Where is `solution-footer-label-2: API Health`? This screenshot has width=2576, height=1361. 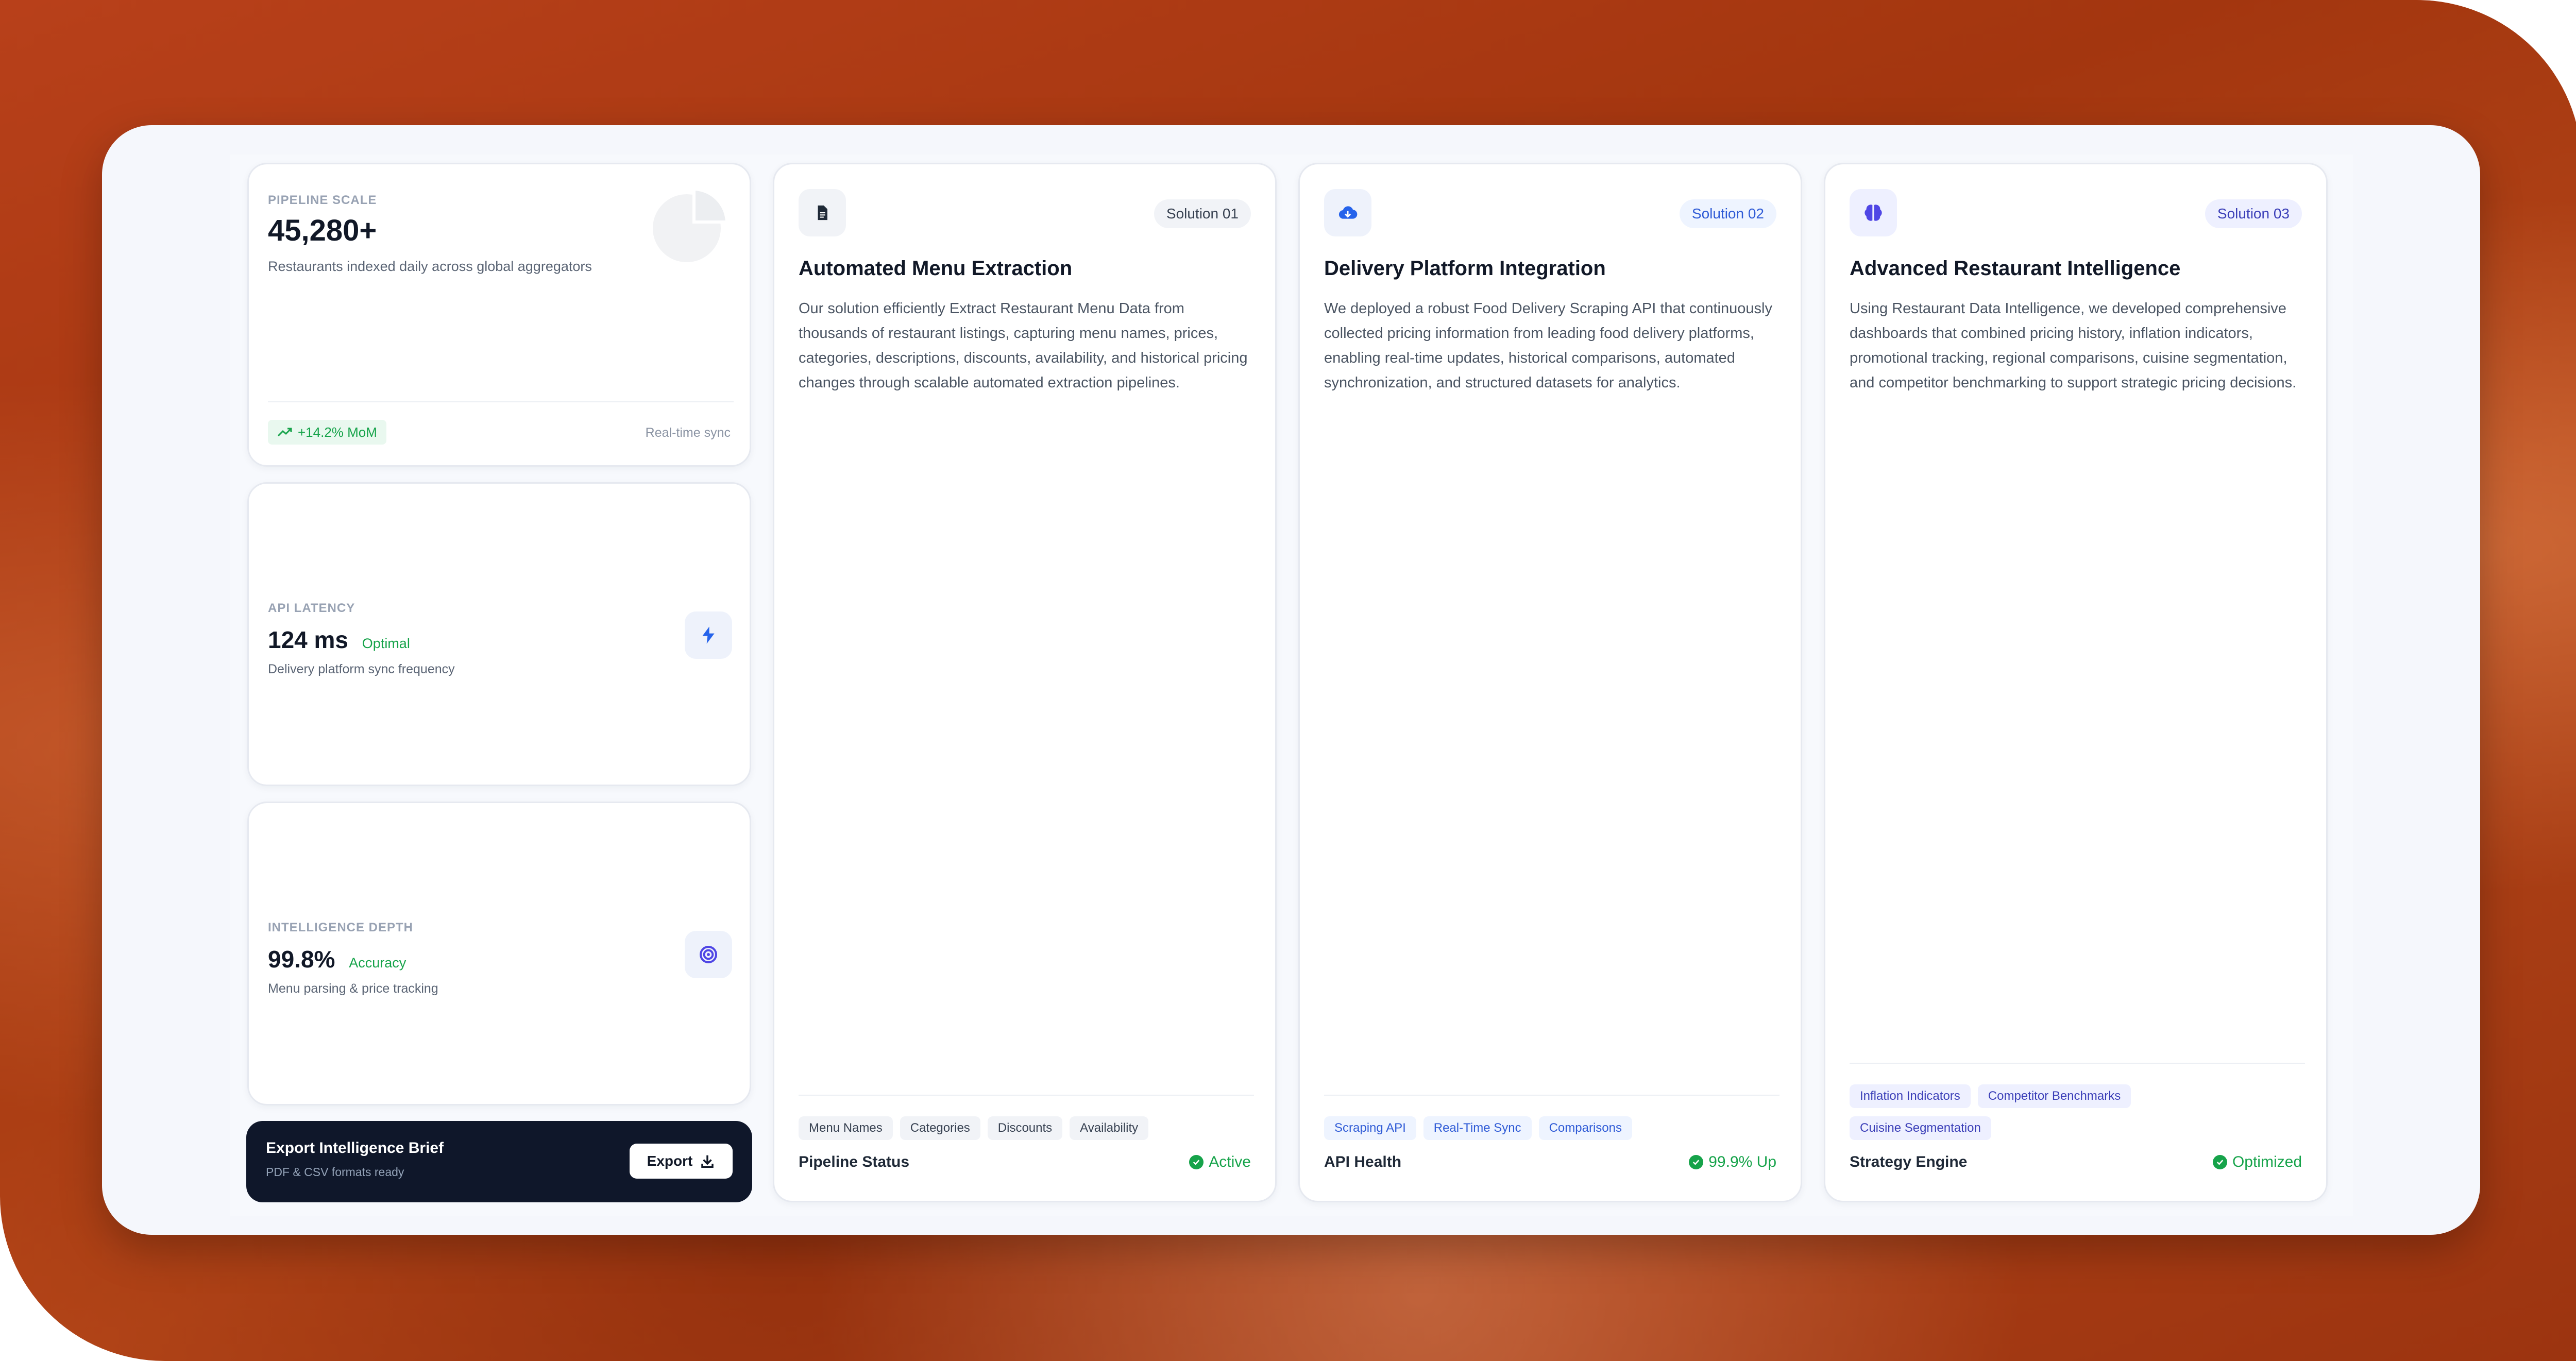
solution-footer-label-2: API Health is located at coordinates (1363, 1161).